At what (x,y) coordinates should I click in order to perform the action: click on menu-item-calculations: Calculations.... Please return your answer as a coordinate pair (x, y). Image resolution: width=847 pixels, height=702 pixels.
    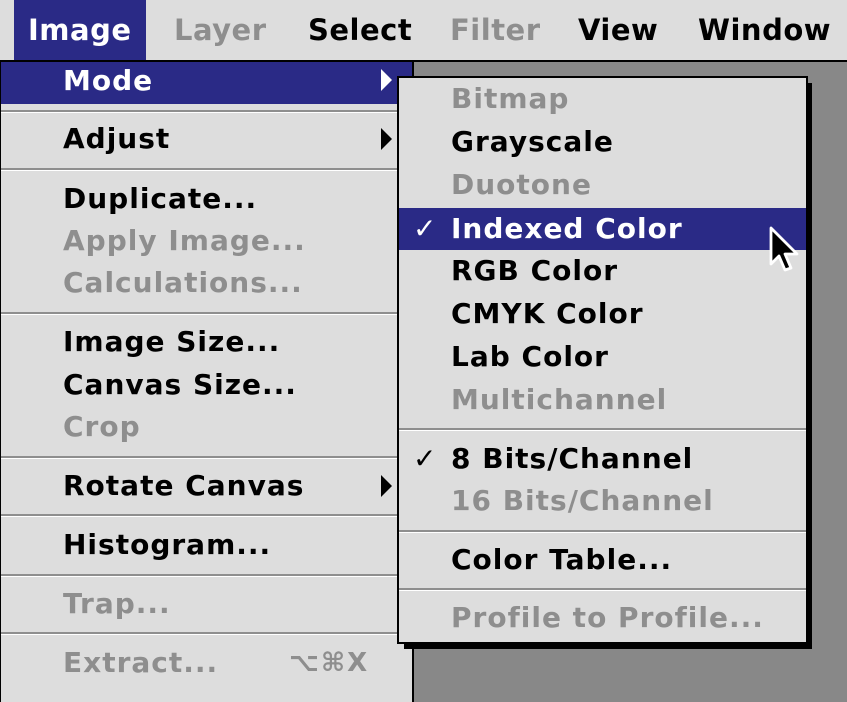
    Looking at the image, I should click on (206, 283).